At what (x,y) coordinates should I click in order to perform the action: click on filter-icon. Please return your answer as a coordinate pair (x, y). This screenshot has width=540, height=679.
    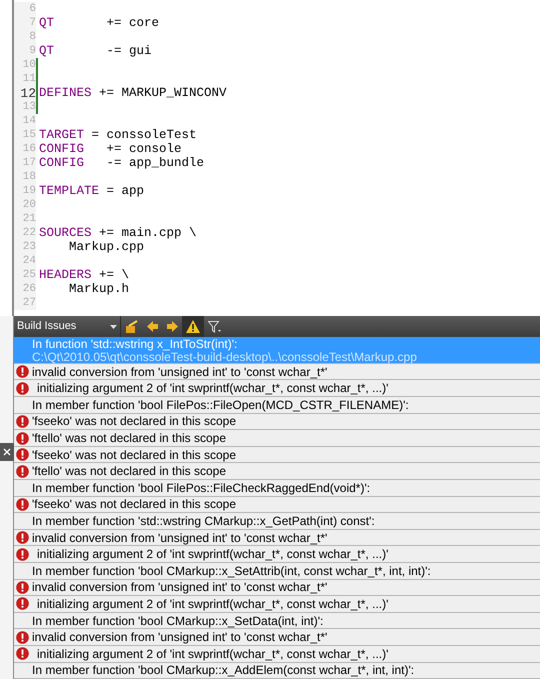
    Looking at the image, I should click on (215, 326).